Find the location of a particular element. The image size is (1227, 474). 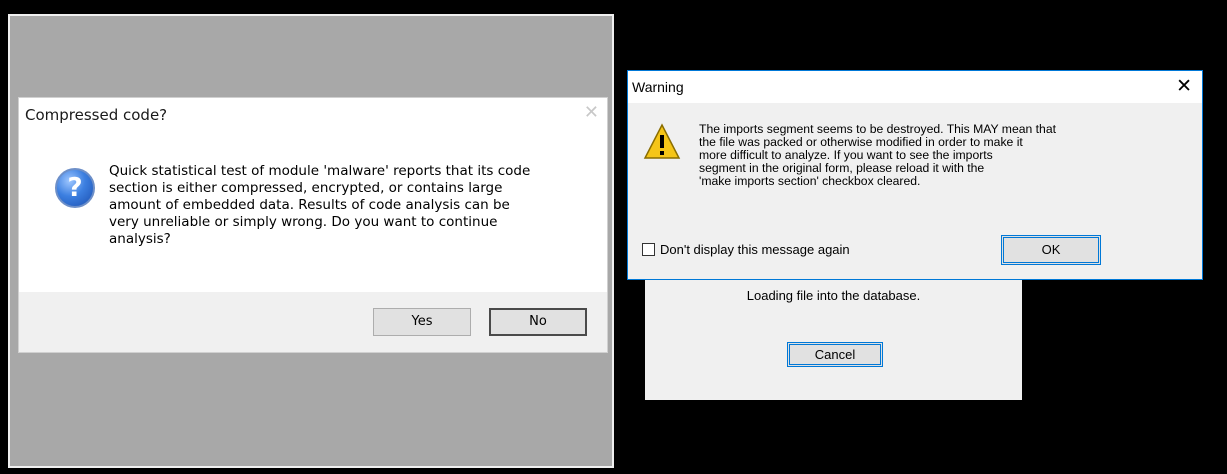

ok-button: OK is located at coordinates (1051, 250).